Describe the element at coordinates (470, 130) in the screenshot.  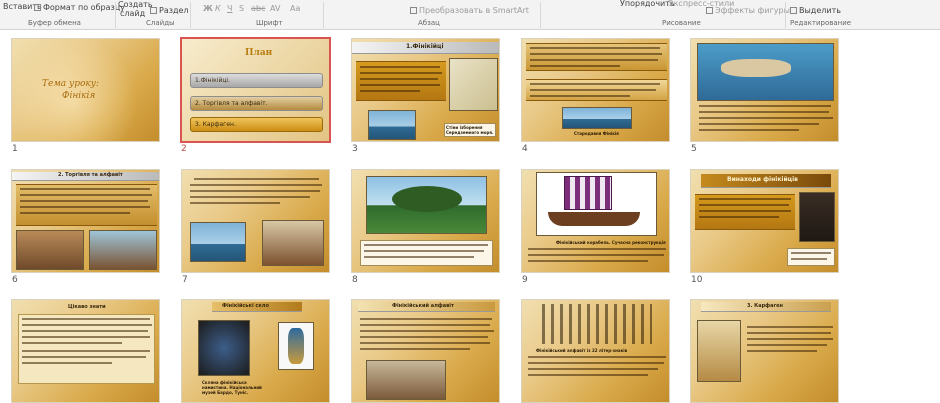
I see `caption-text: Стіни ізборення Середземного моря.` at that location.